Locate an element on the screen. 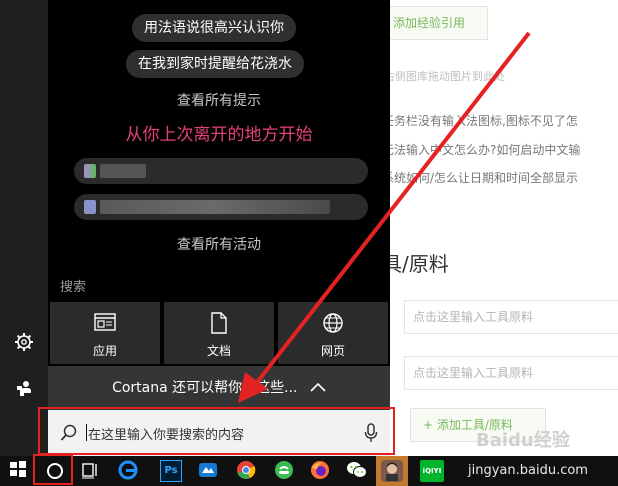 Image resolution: width=618 pixels, height=486 pixels. iqiyi-icon: iQIYI is located at coordinates (432, 471).